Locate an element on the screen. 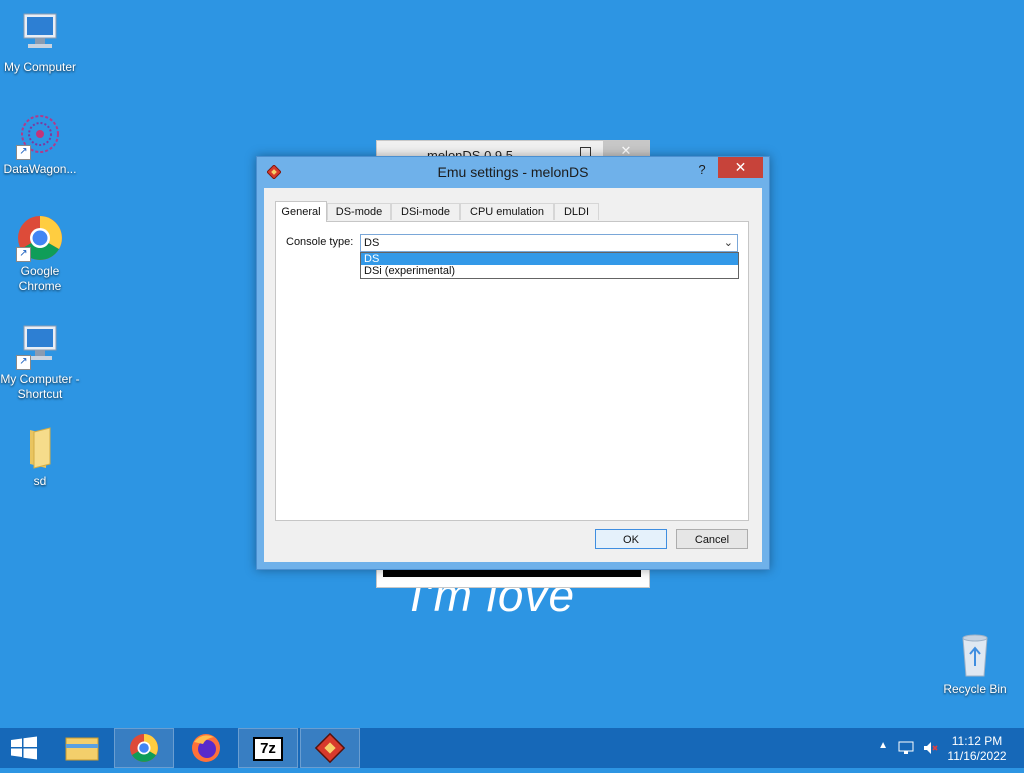  chrome-icon: ↗ is located at coordinates (40, 238).